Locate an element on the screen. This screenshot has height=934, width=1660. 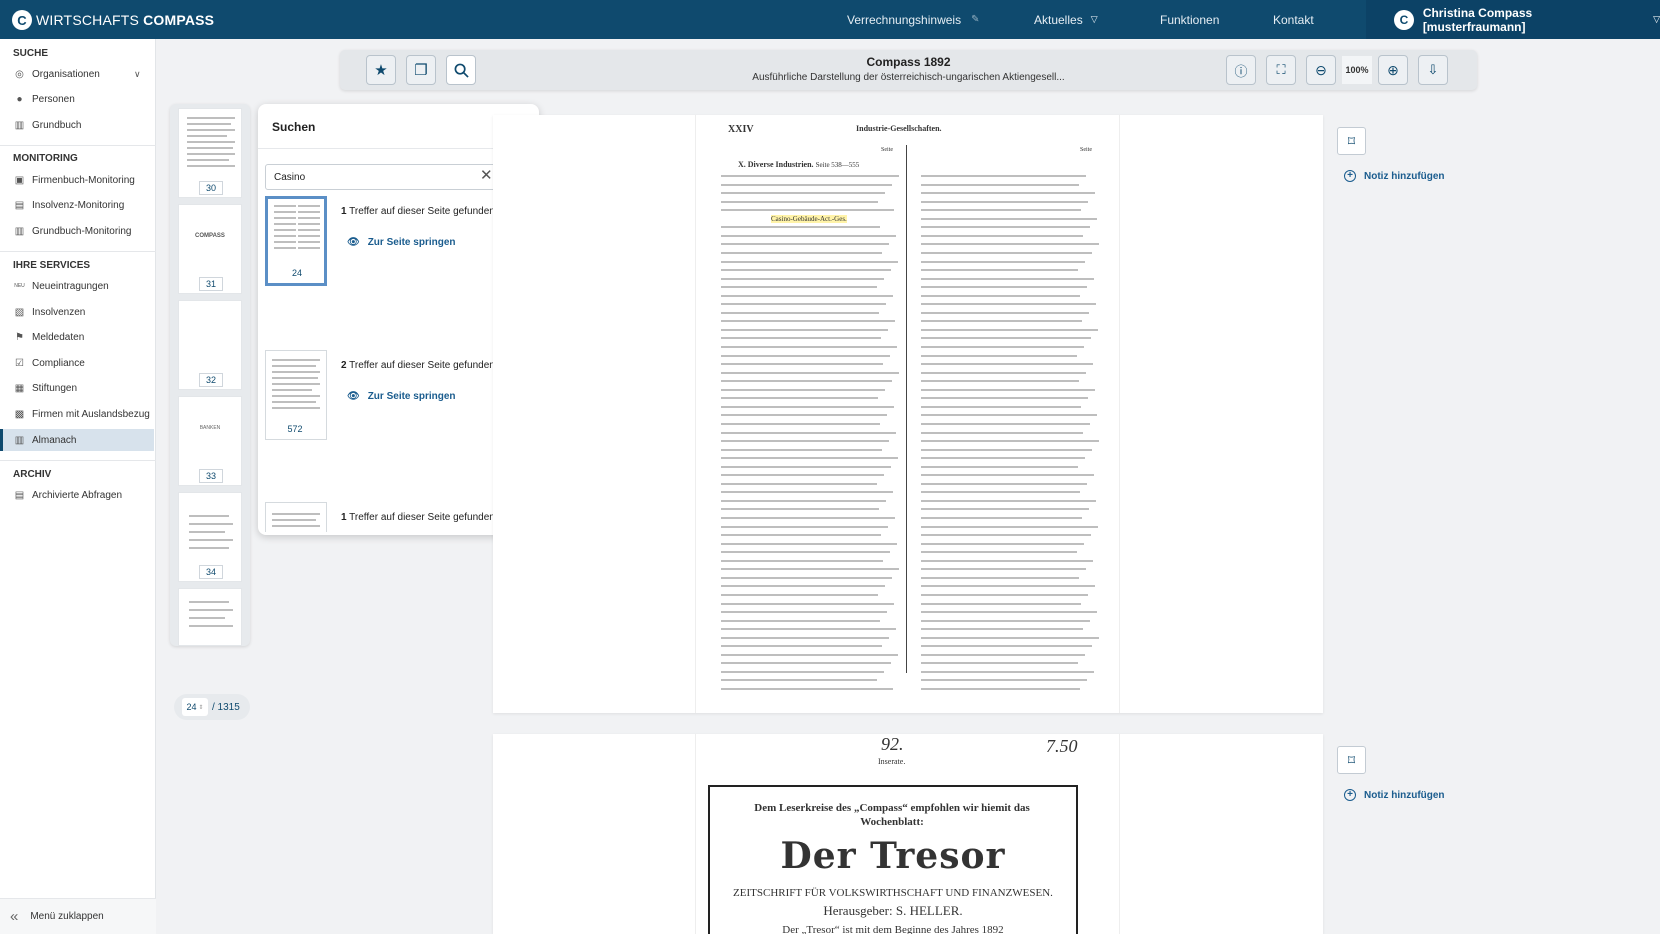
new-icon: NEU is located at coordinates (19, 285).